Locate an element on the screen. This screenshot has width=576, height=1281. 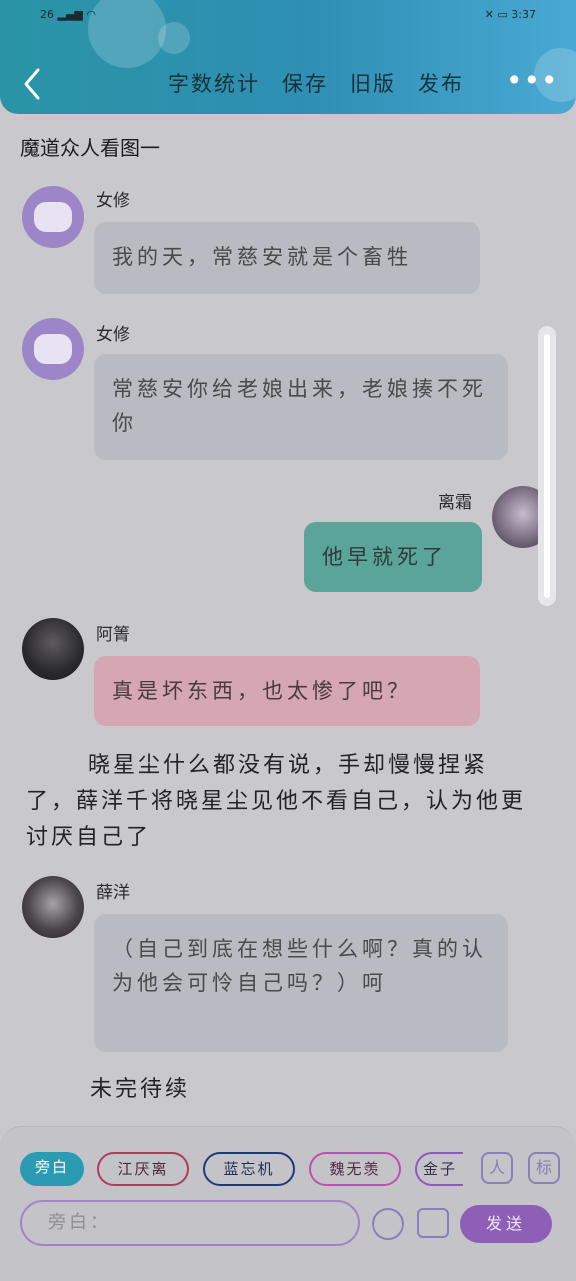
clock: 3:37 is located at coordinates (523, 14).